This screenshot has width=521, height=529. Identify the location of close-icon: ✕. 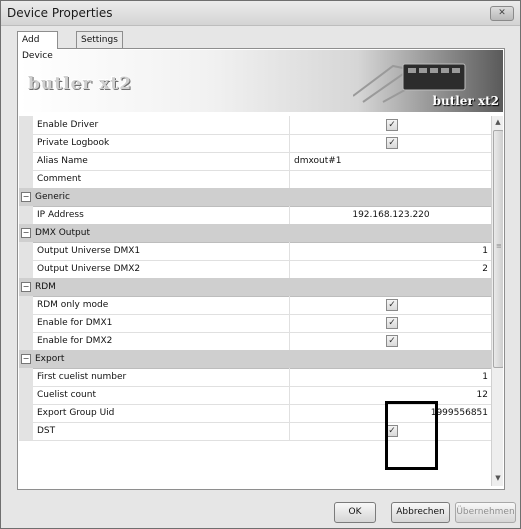
(502, 13).